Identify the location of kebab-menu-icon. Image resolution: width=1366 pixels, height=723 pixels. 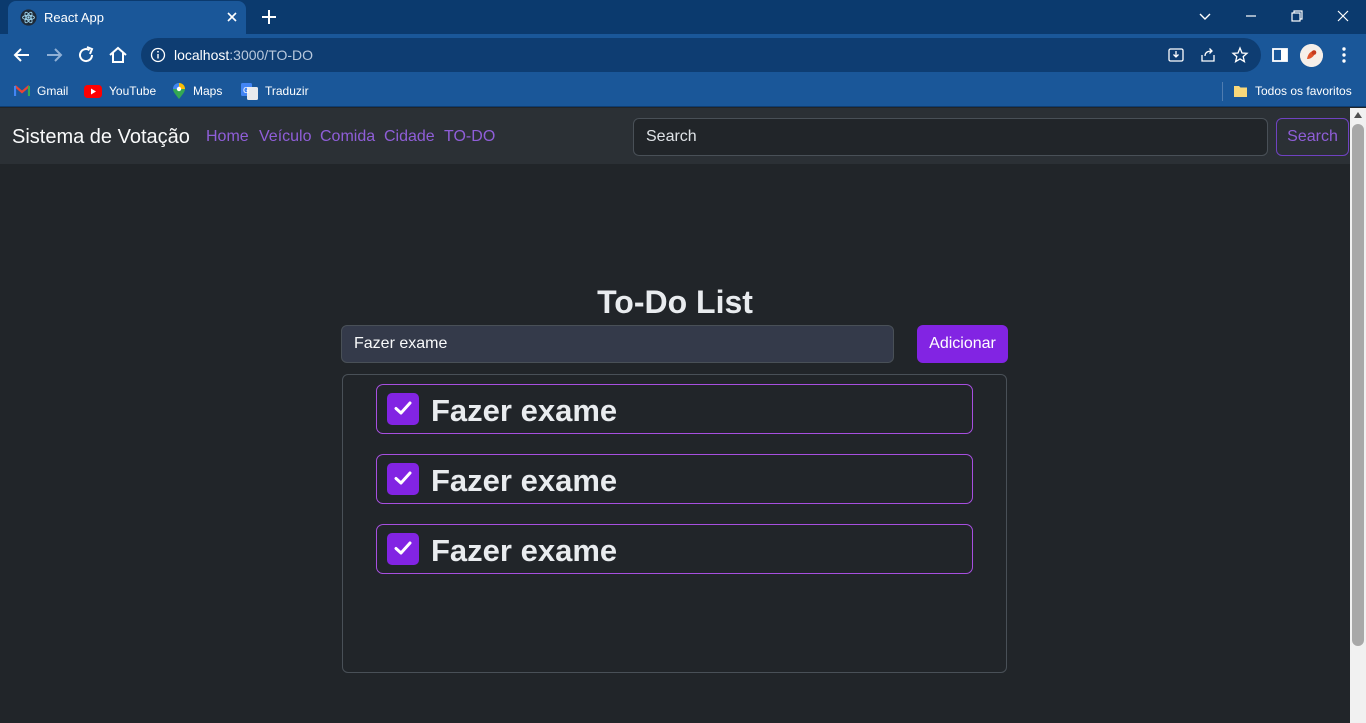
(1344, 55).